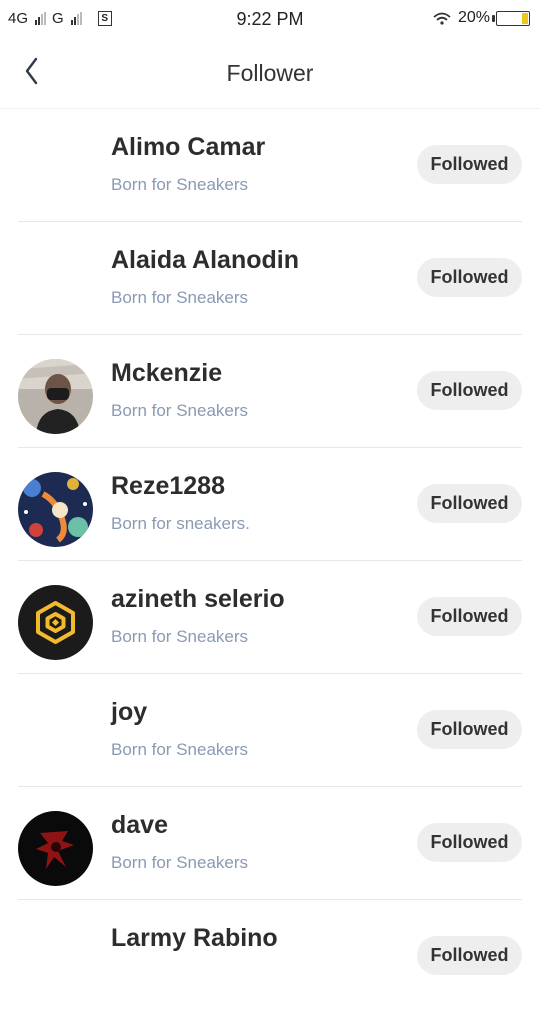 The height and width of the screenshot is (1013, 540). I want to click on follower-row: joy Born for Sneakers Followed, so click(270, 730).